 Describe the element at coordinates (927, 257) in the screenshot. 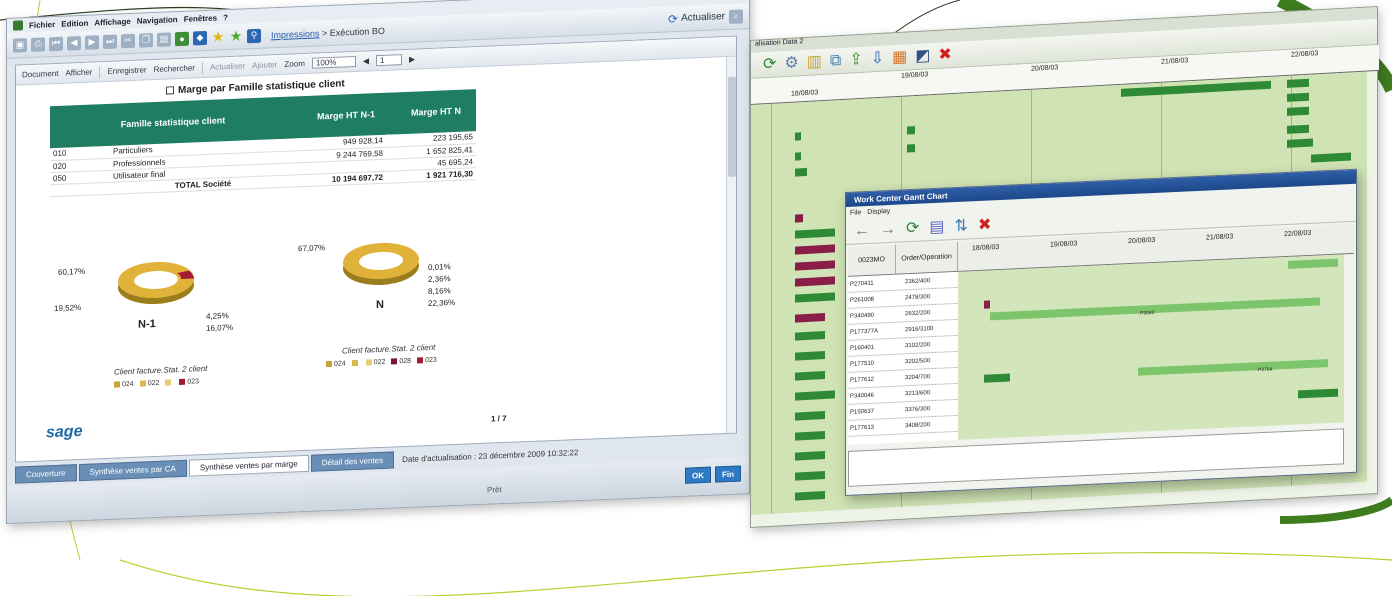

I see `column-header-operation: Order/Operation` at that location.